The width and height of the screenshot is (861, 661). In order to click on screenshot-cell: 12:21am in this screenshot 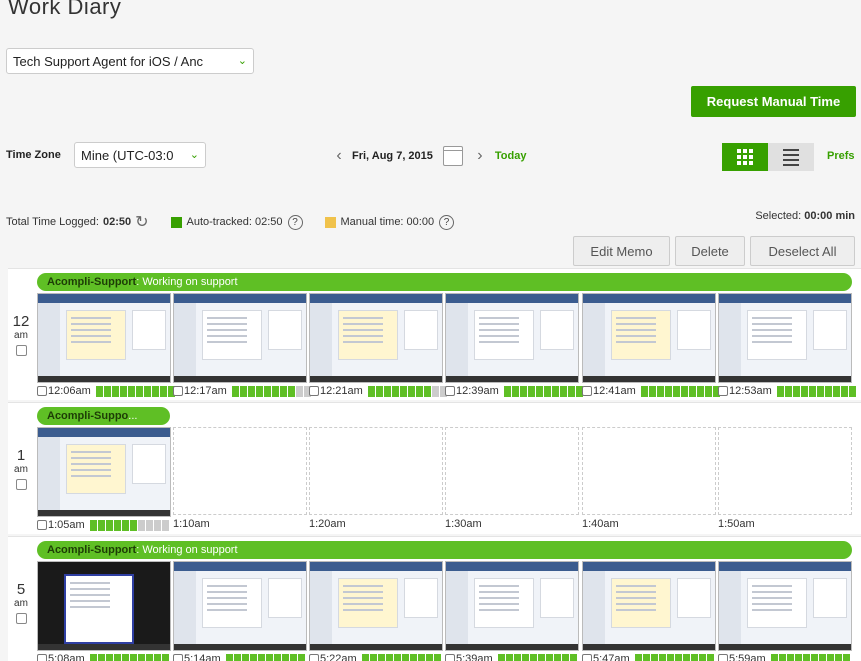, I will do `click(378, 345)`.